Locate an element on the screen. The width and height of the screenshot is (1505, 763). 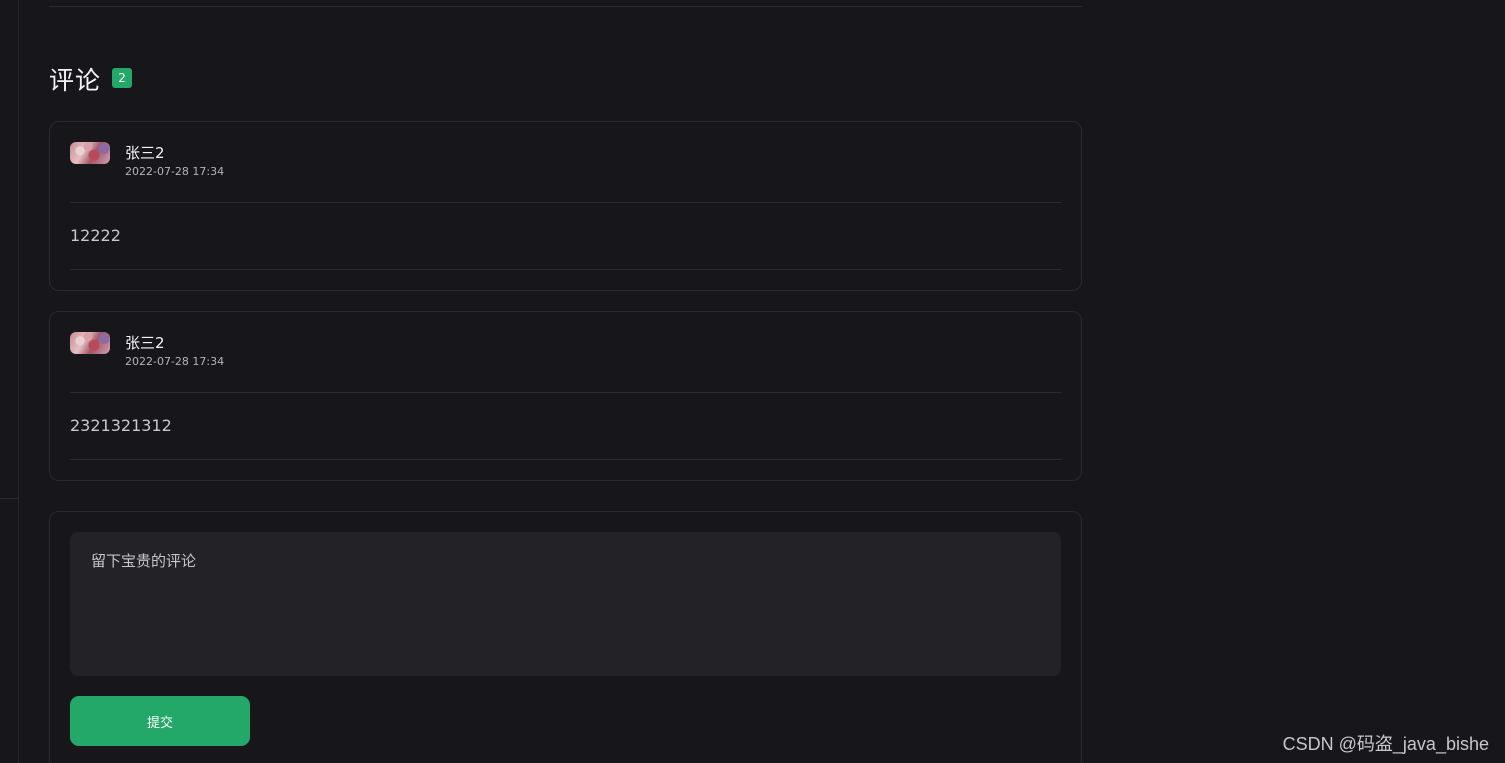
comment-text: 12222 is located at coordinates (95, 235).